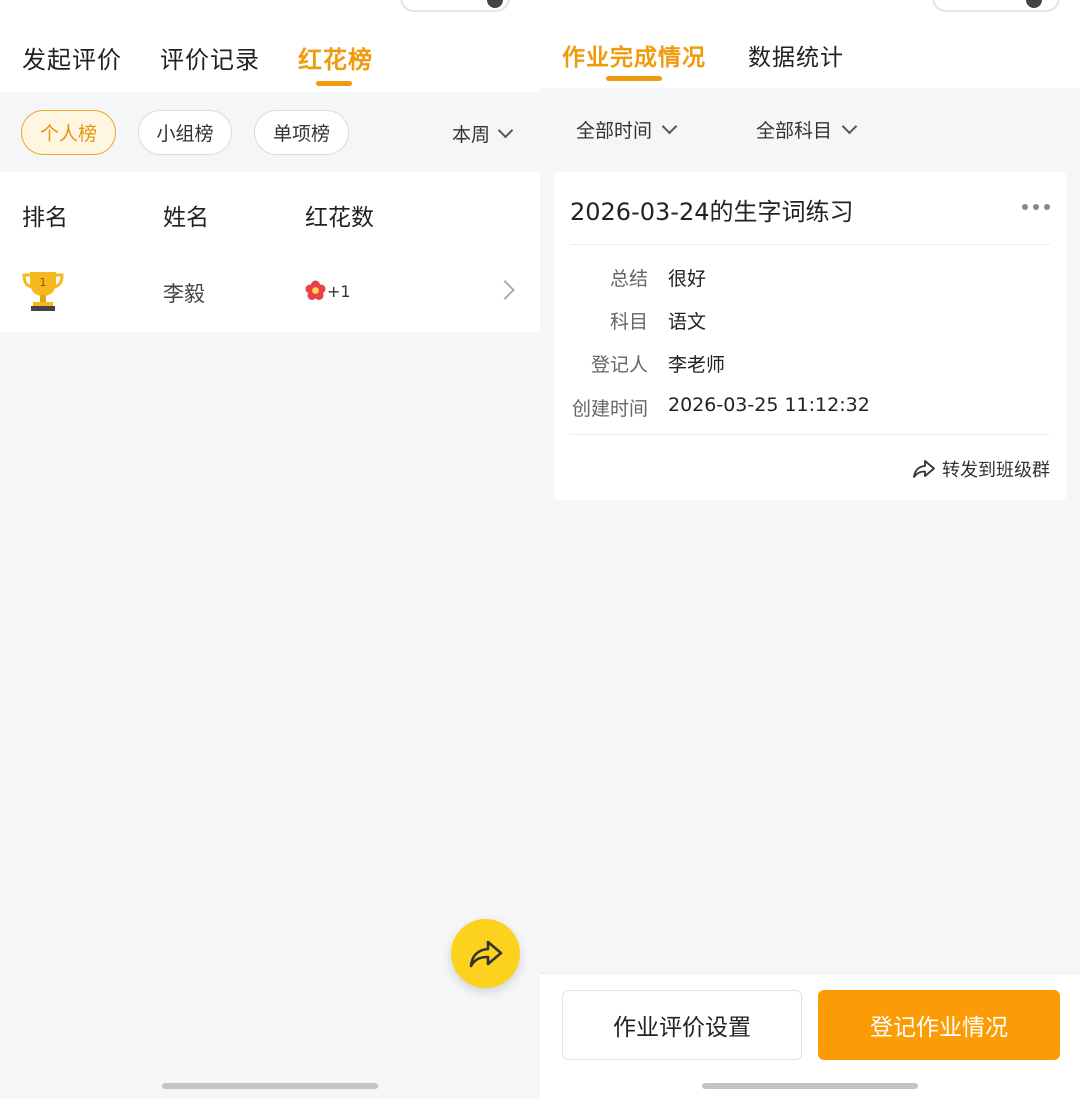 The height and width of the screenshot is (1099, 1080). What do you see at coordinates (43, 290) in the screenshot?
I see `trophy-icon: 1` at bounding box center [43, 290].